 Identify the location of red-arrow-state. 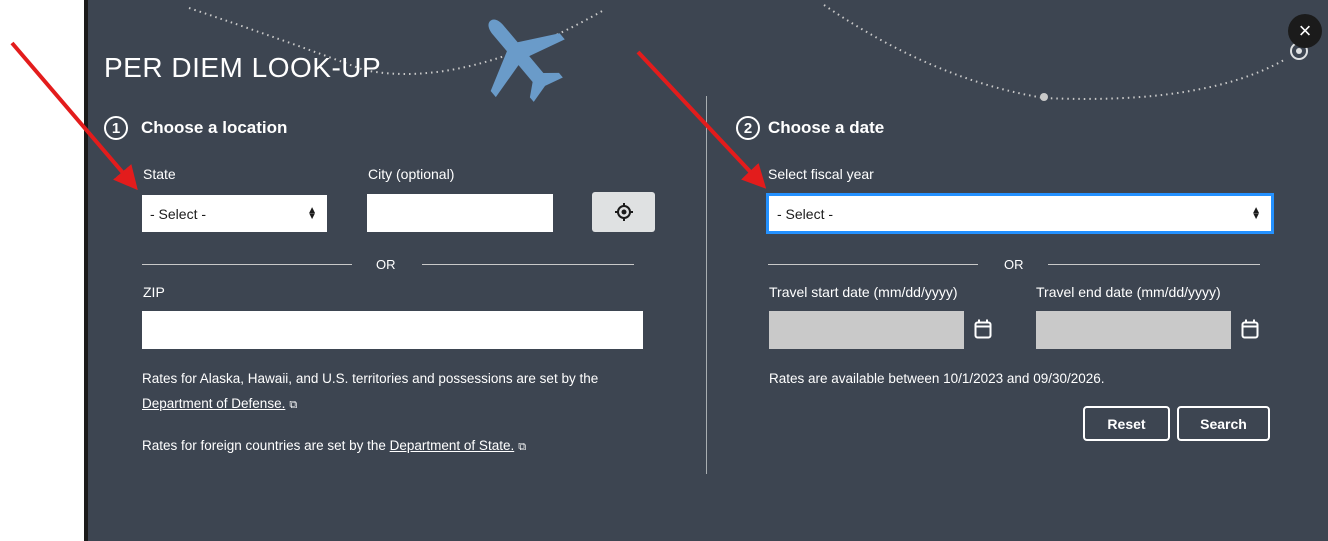
(74, 116).